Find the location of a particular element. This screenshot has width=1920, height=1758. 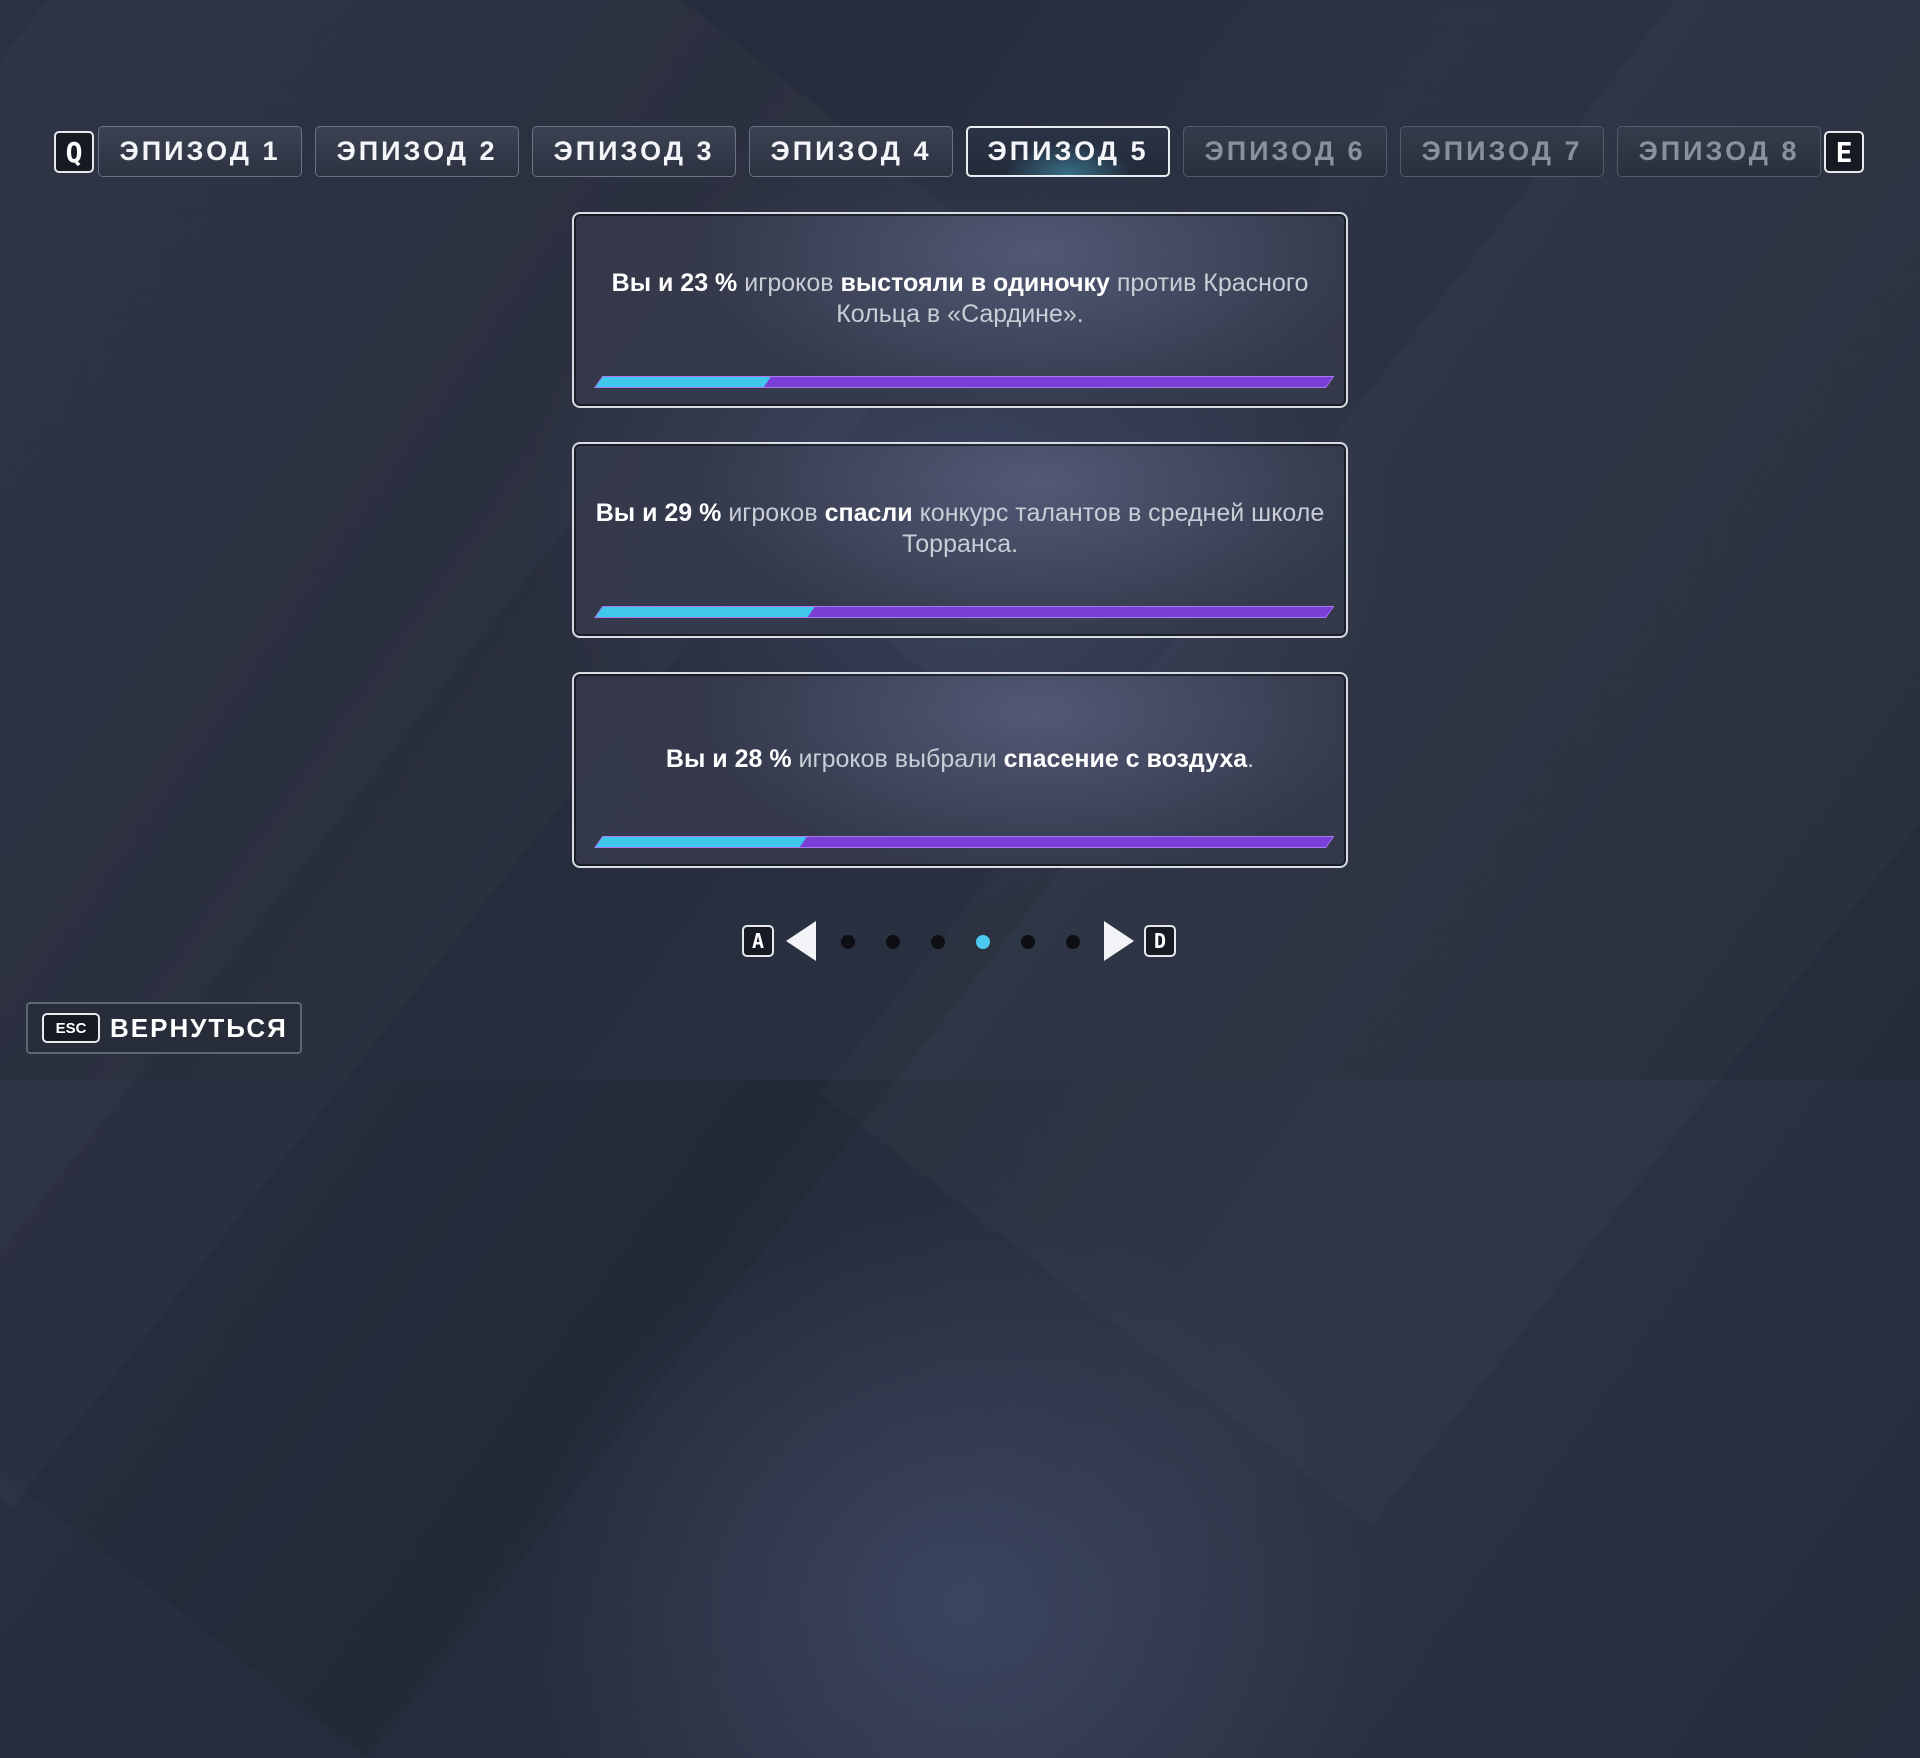

tab-episode-5: ЭПИЗОД 5 is located at coordinates (1068, 151).